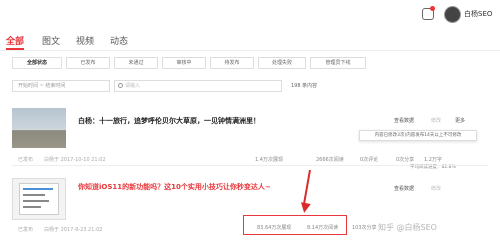 This screenshot has height=250, width=500. Describe the element at coordinates (364, 228) in the screenshot. I see `stat-shares: 103次分享` at that location.